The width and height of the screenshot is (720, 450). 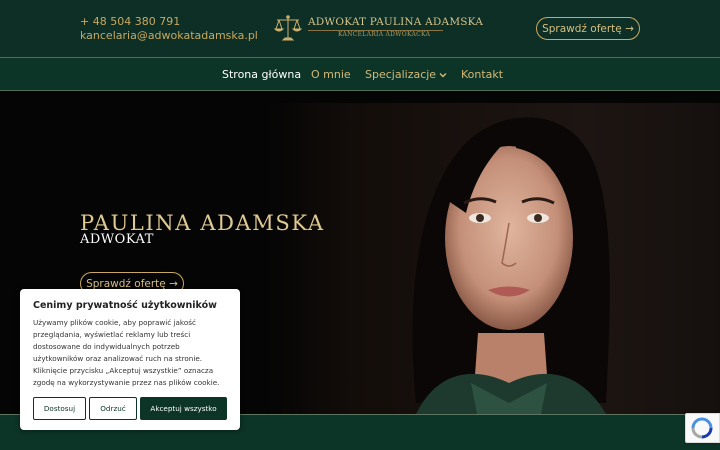 I want to click on nav-item-specializations: Specjalizacje, so click(x=406, y=74).